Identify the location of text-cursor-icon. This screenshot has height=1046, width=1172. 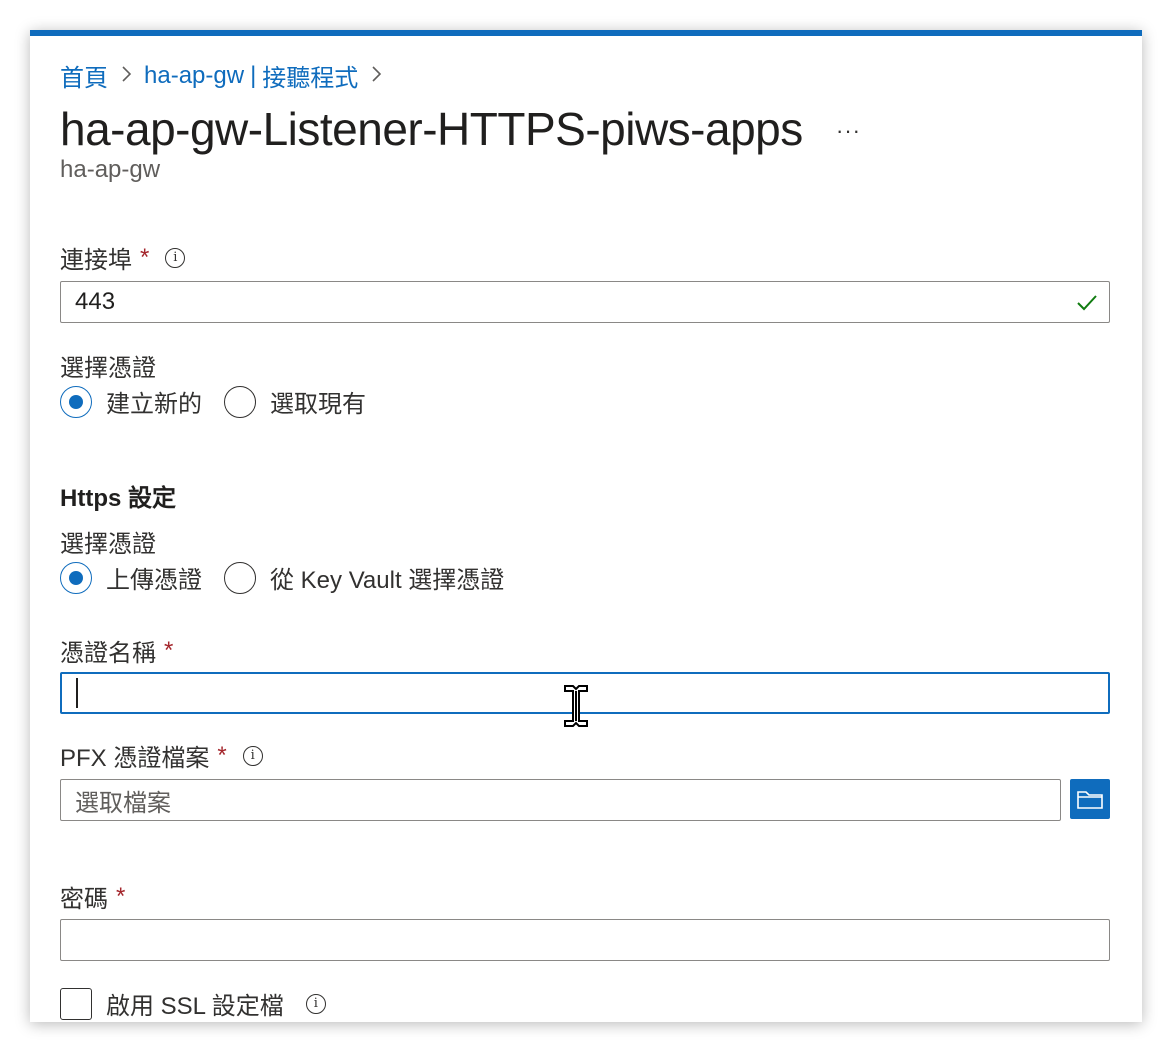
(576, 708).